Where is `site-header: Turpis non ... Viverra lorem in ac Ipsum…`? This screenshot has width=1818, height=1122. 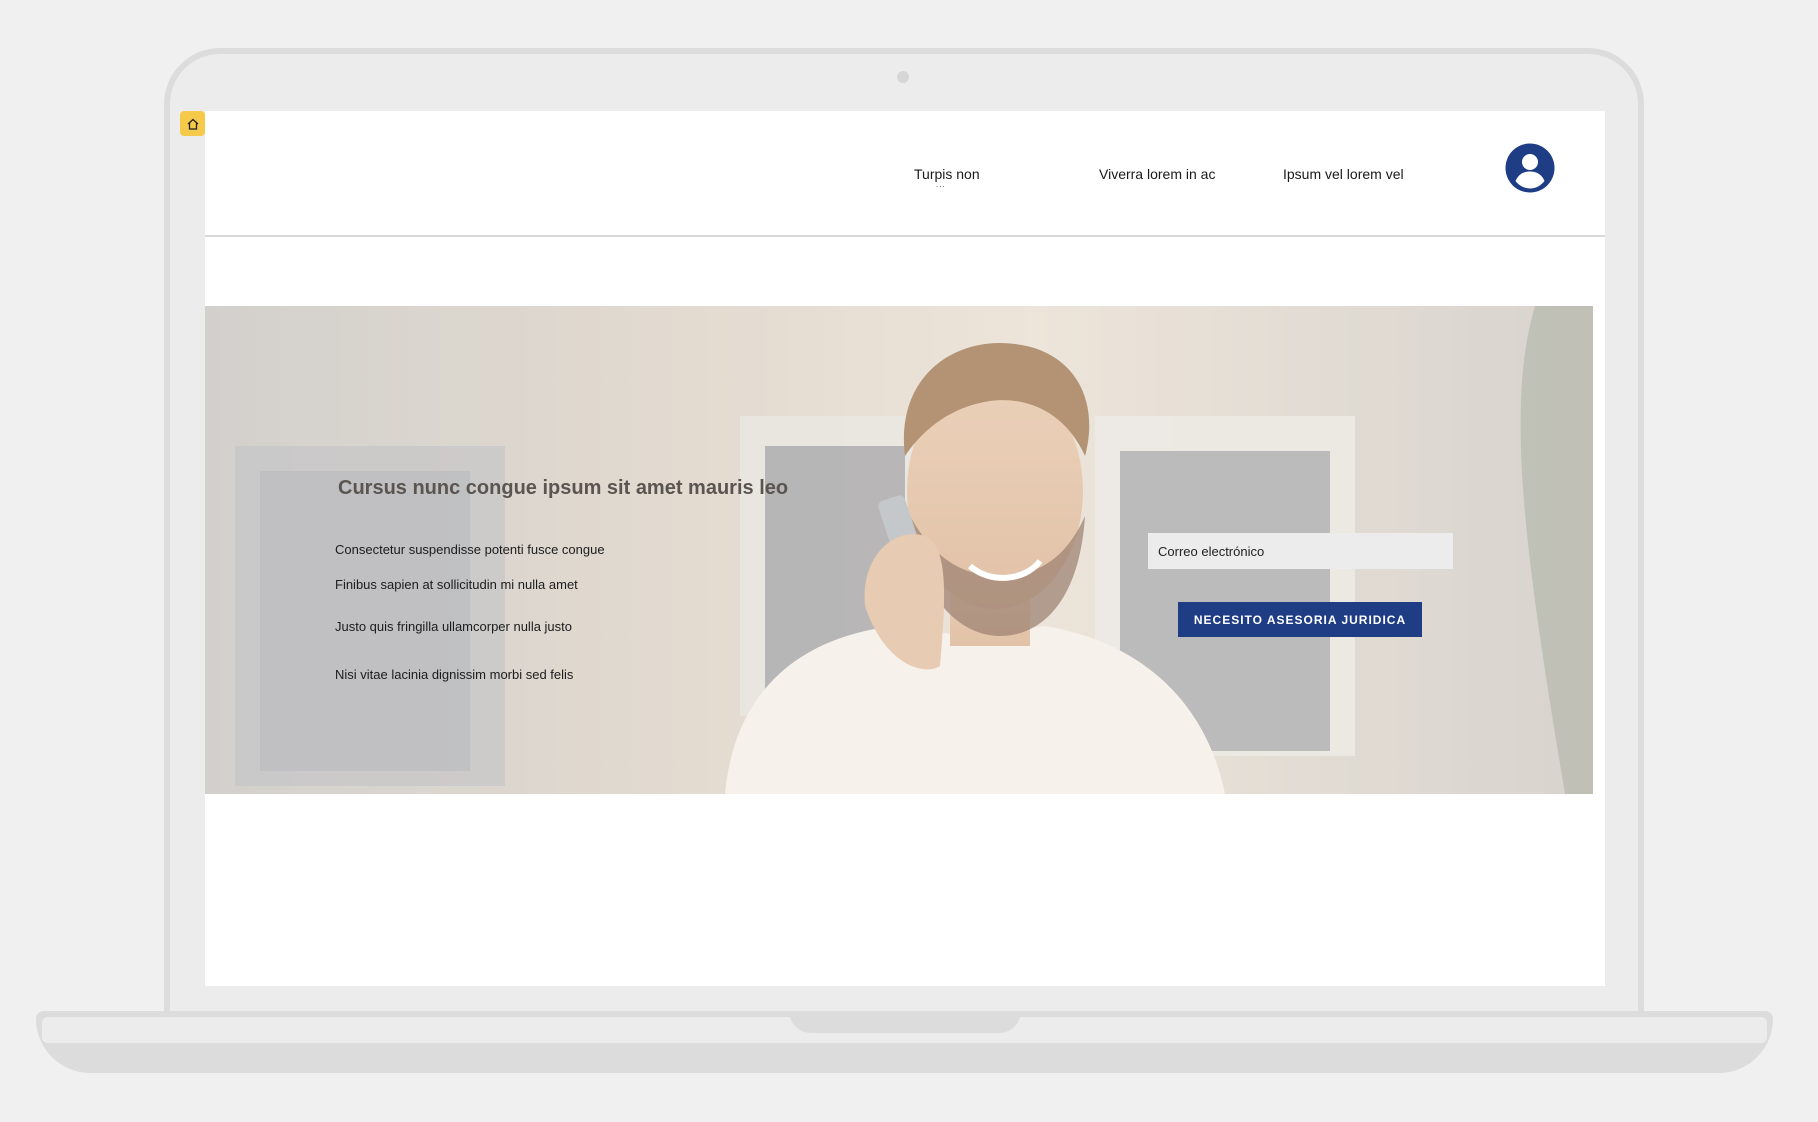 site-header: Turpis non ... Viverra lorem in ac Ipsum… is located at coordinates (905, 174).